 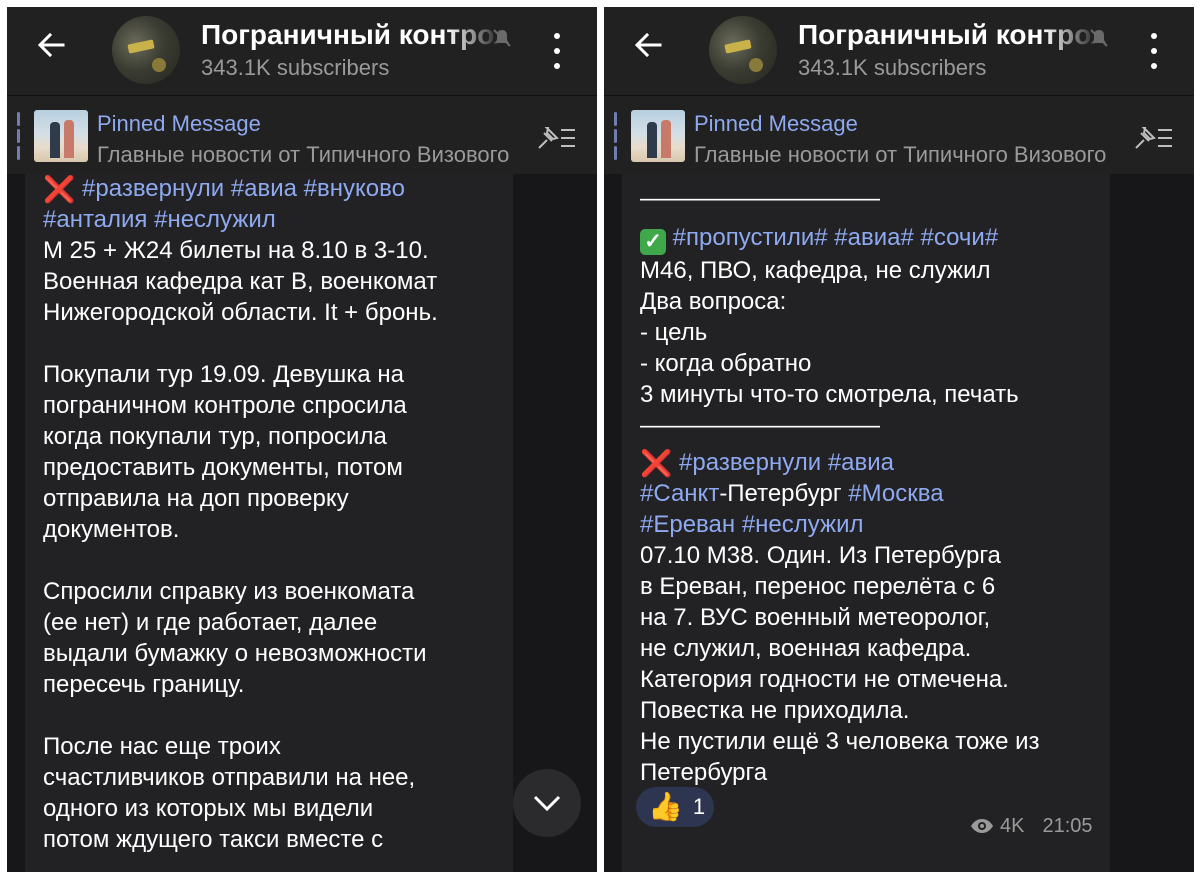 I want to click on text-line: Не пустили ещё 3 человека тоже из, so click(x=840, y=741).